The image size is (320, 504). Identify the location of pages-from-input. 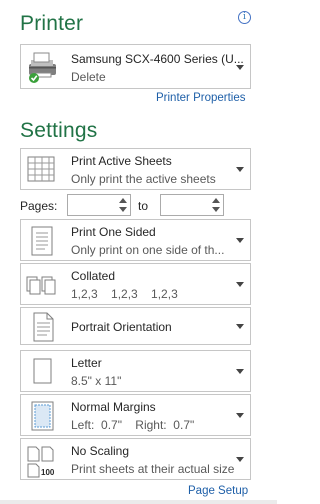
(99, 205).